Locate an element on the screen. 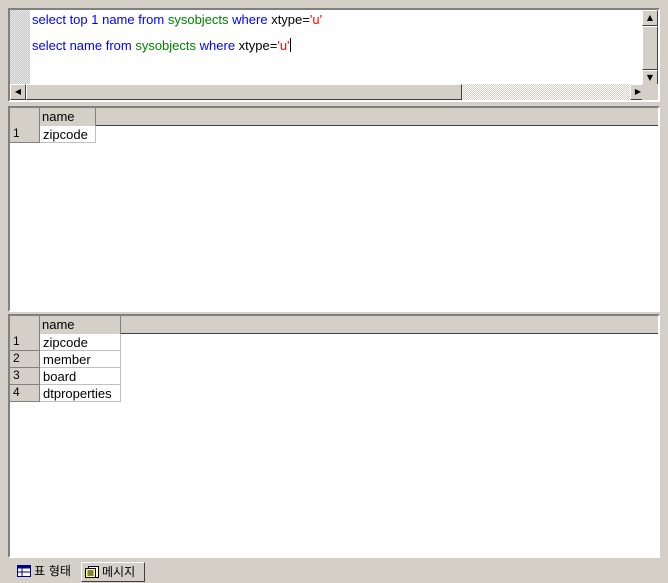 Image resolution: width=668 pixels, height=583 pixels. text-caret is located at coordinates (290, 45).